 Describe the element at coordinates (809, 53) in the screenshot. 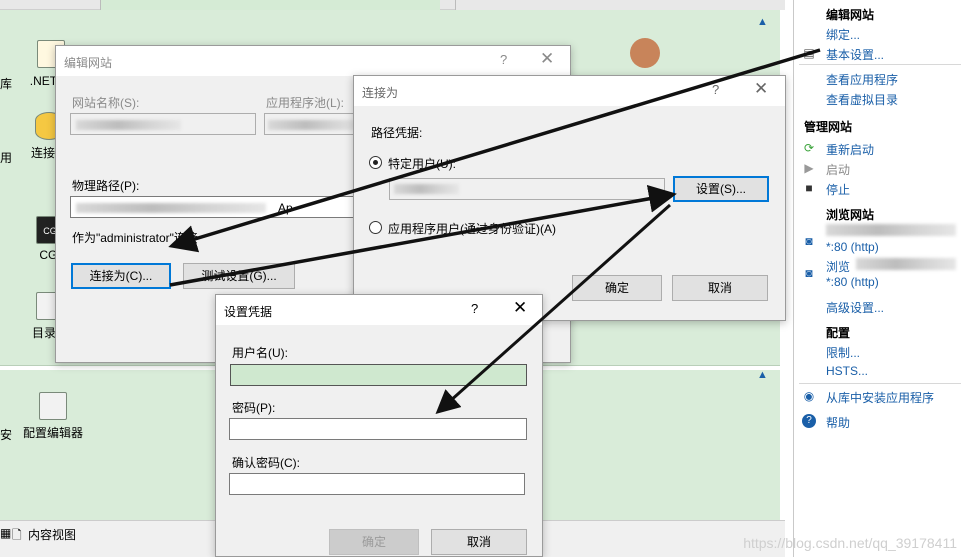

I see `settings-icon: ▤` at that location.